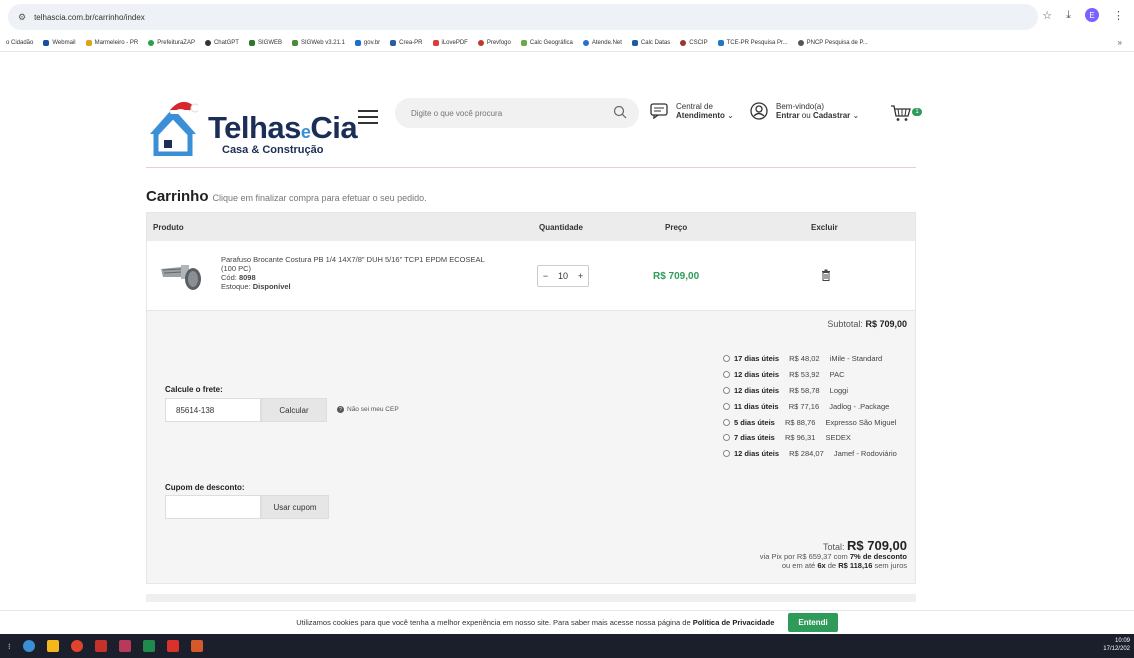 The image size is (1134, 658). Describe the element at coordinates (650, 42) in the screenshot. I see `bookmark-item: Calc Datas` at that location.